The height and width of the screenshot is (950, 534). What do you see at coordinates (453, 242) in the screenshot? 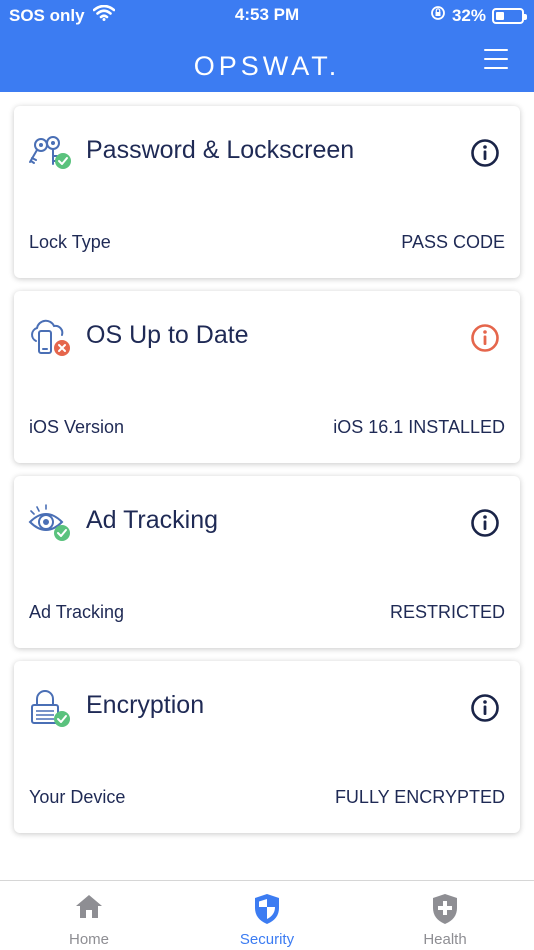
I see `row-value: PASS CODE` at bounding box center [453, 242].